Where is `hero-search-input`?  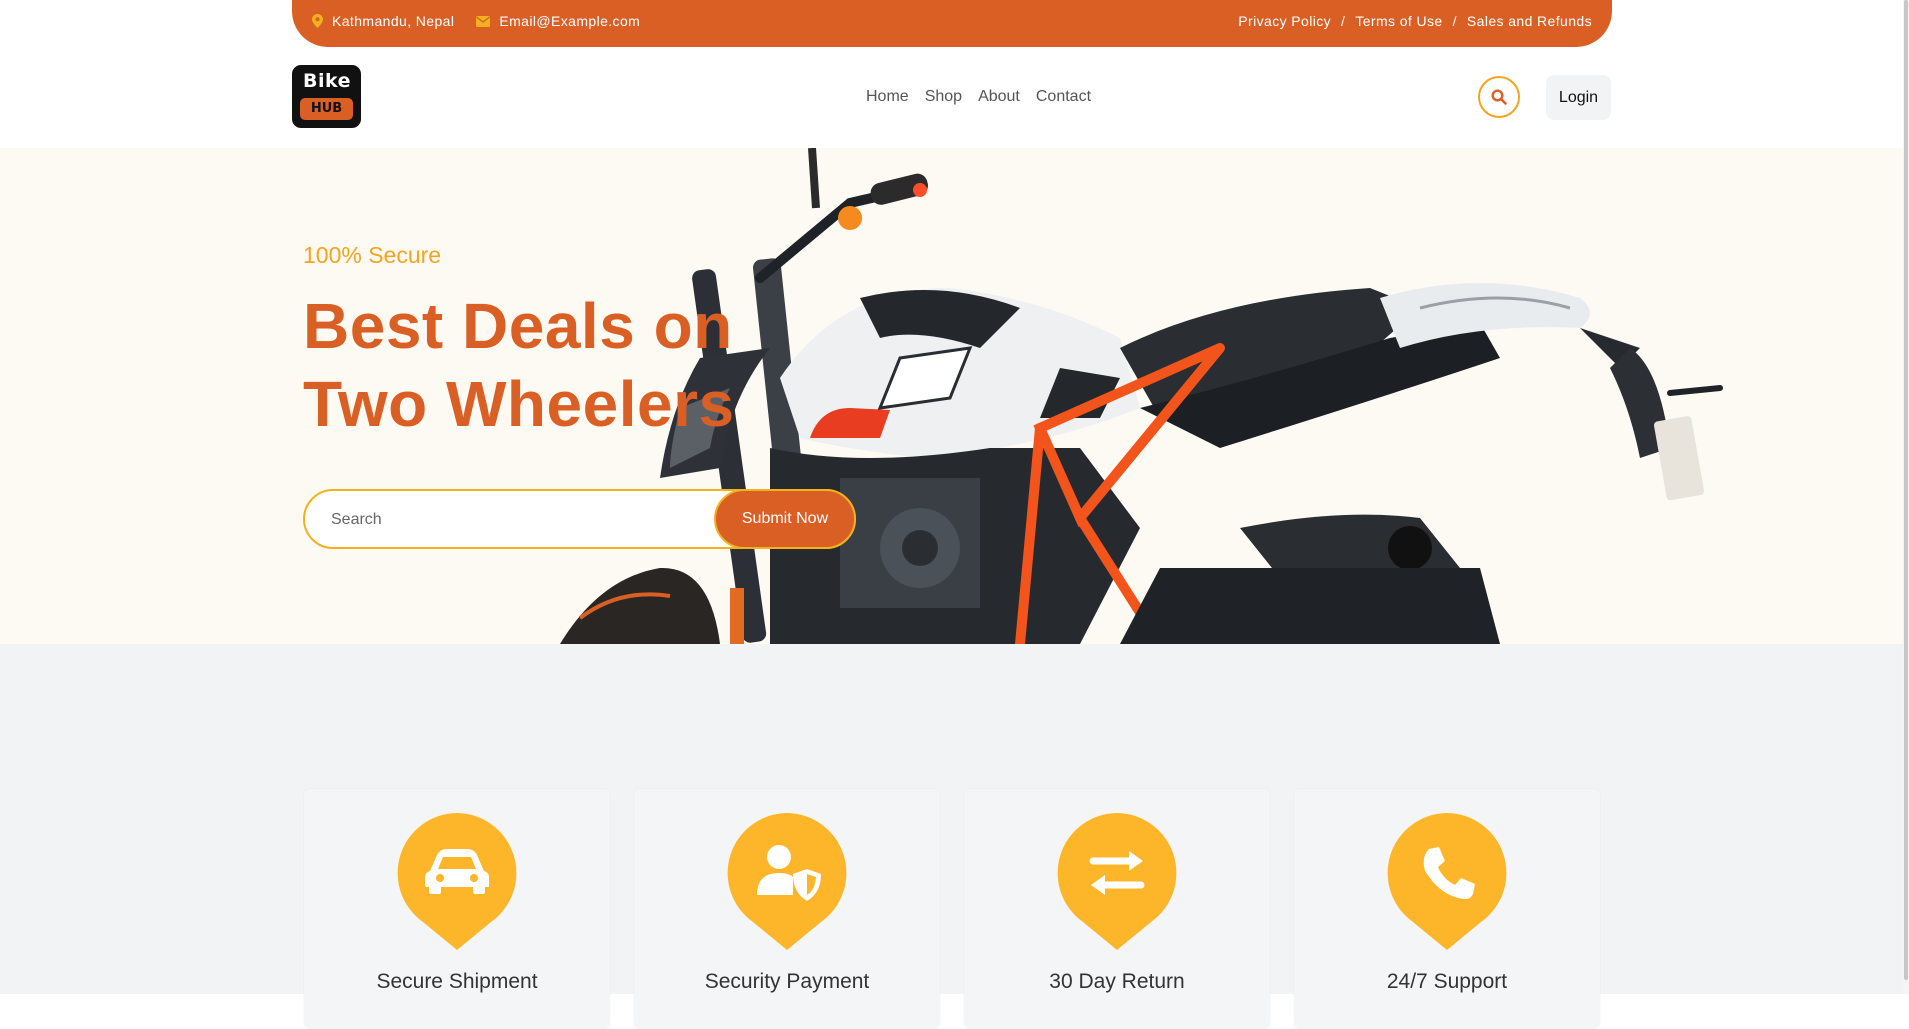 hero-search-input is located at coordinates (521, 520).